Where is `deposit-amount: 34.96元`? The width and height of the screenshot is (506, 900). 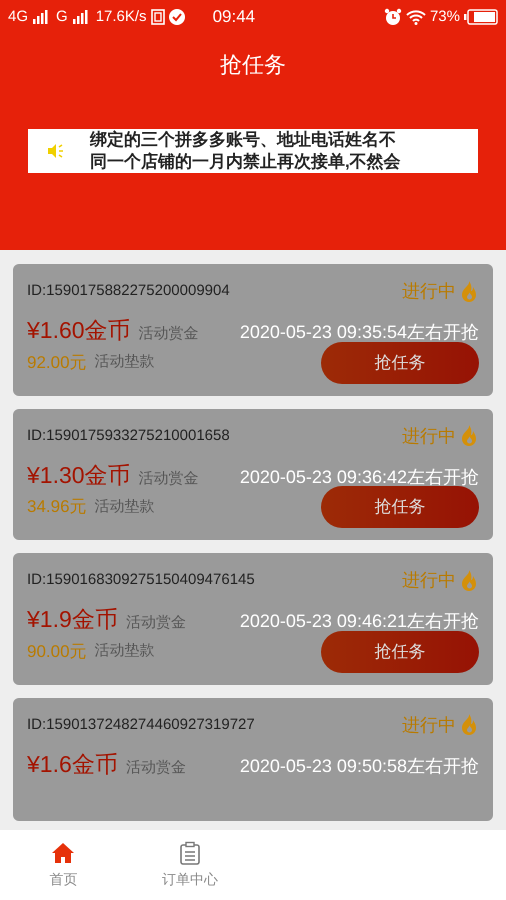 deposit-amount: 34.96元 is located at coordinates (57, 507).